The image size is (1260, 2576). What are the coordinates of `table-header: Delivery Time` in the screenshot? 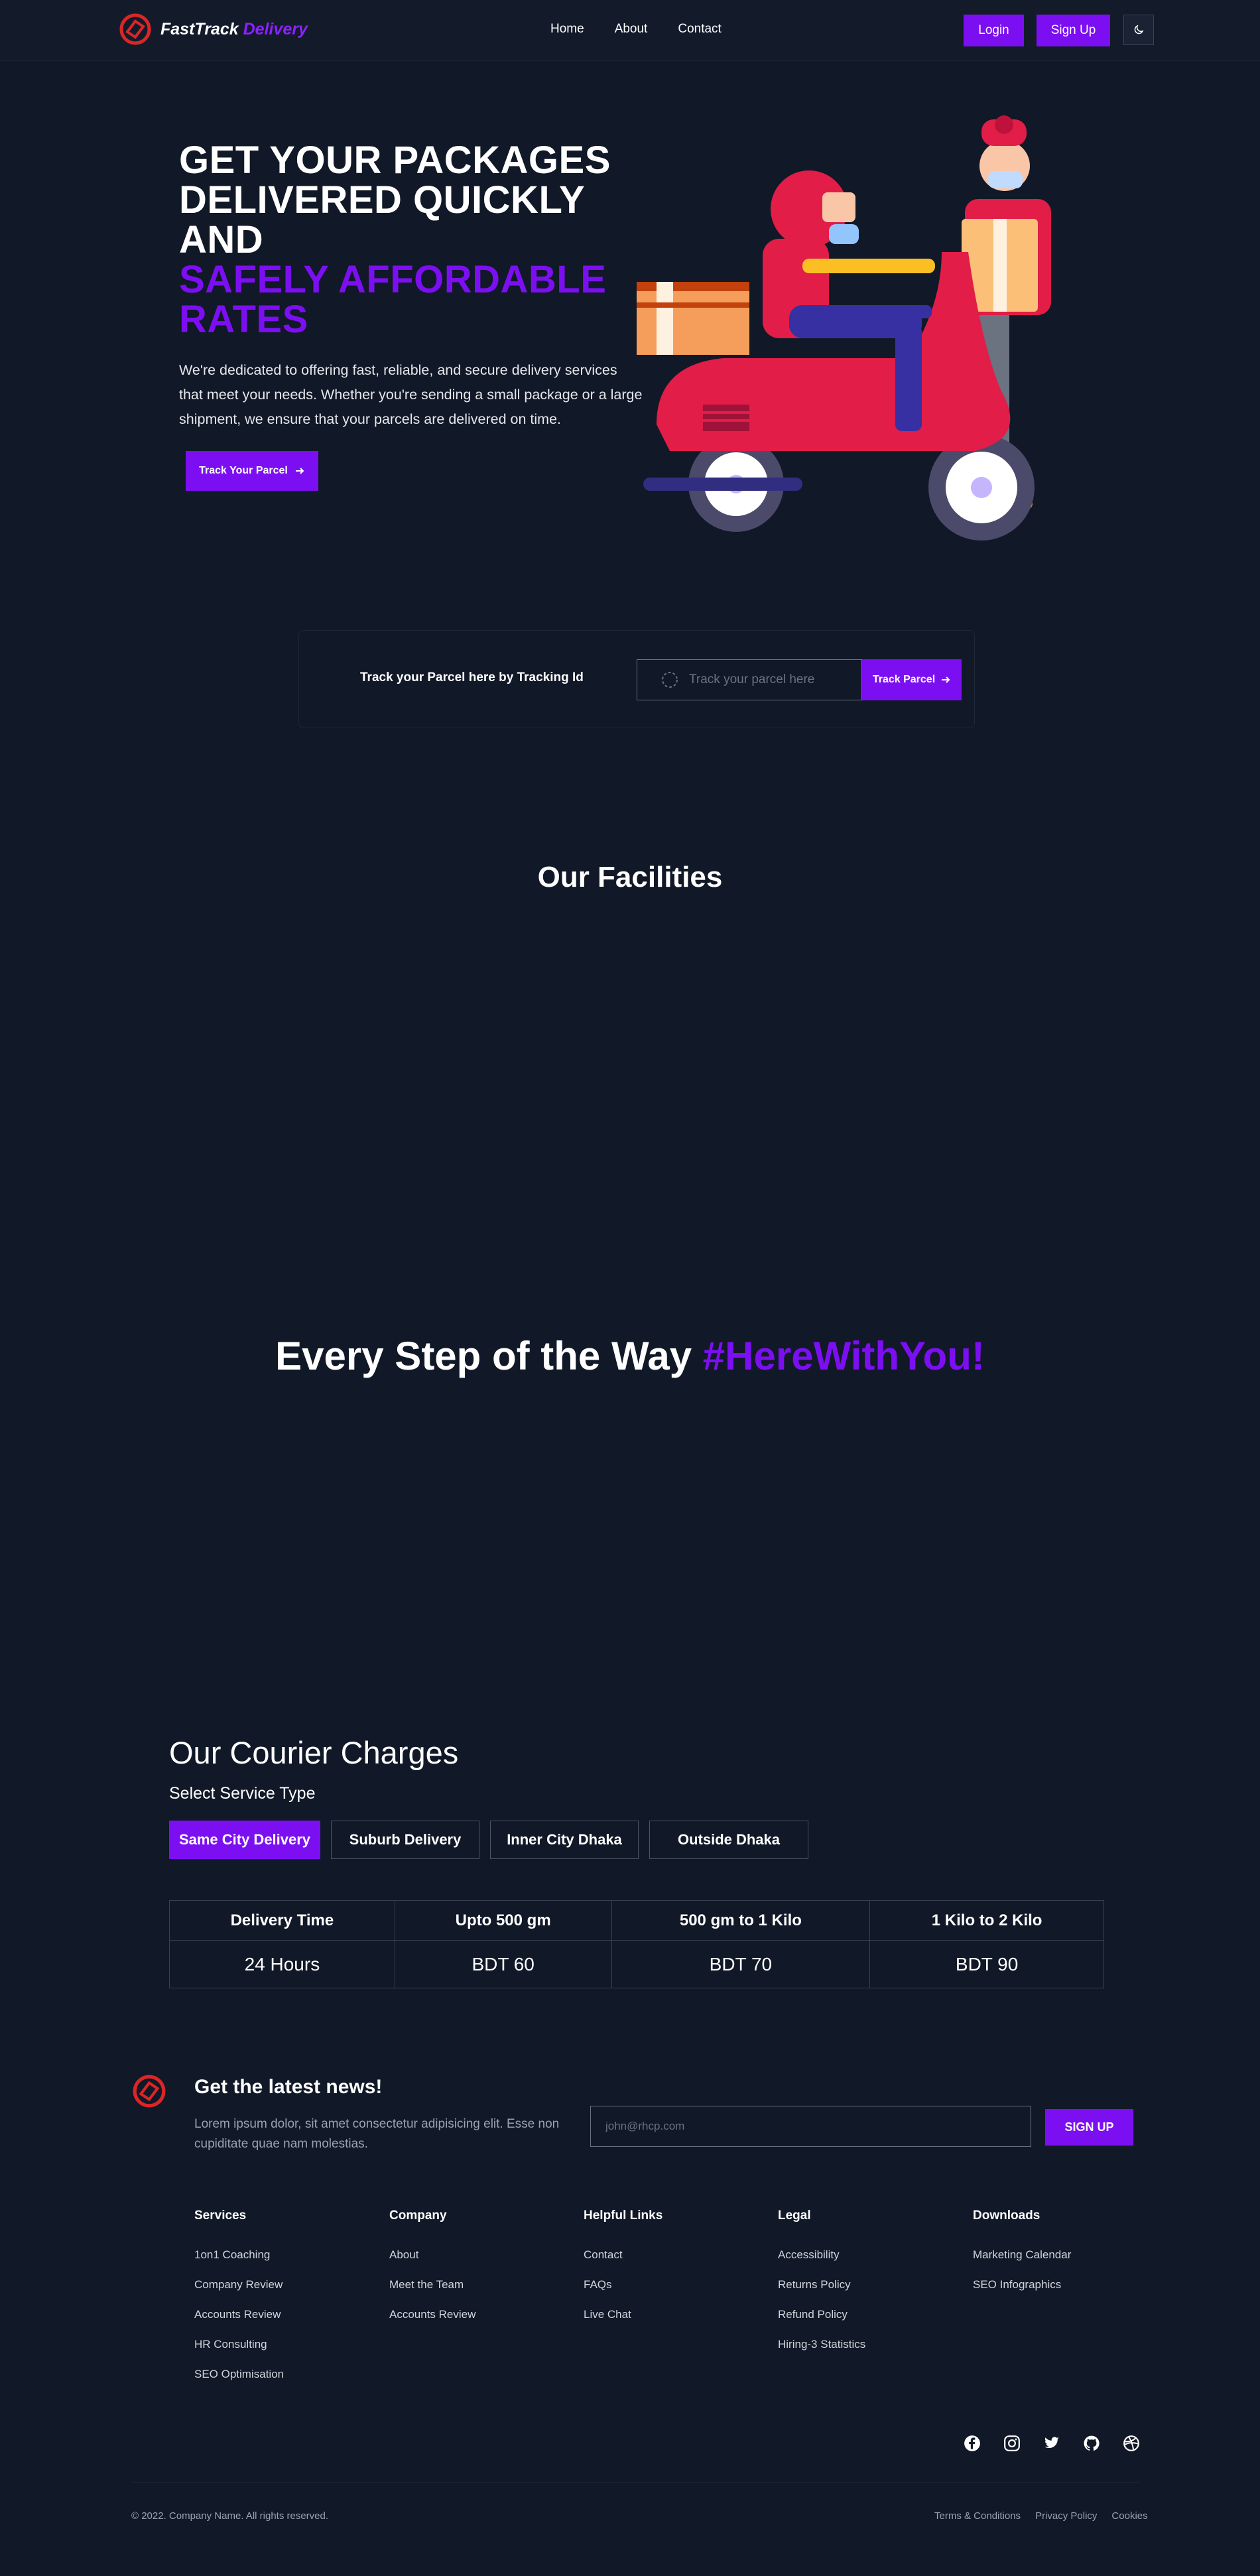 It's located at (282, 1921).